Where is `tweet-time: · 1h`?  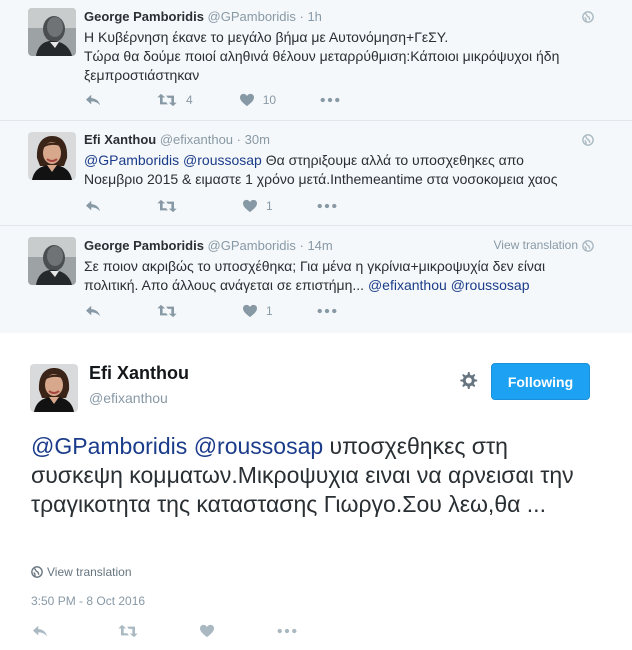
tweet-time: · 1h is located at coordinates (311, 16).